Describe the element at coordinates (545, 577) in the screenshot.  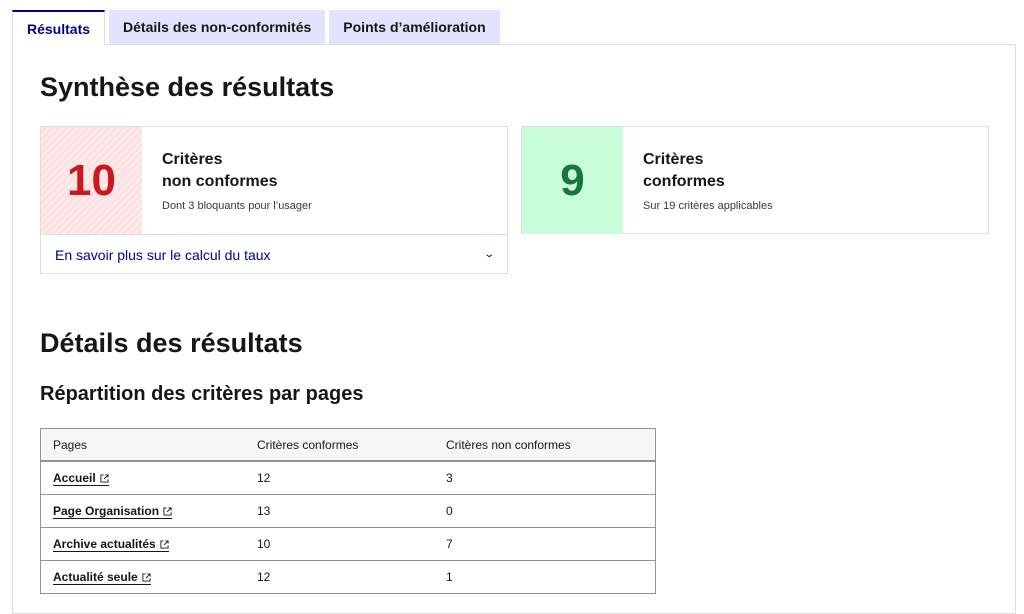
I see `non-conformes-cell: 1` at that location.